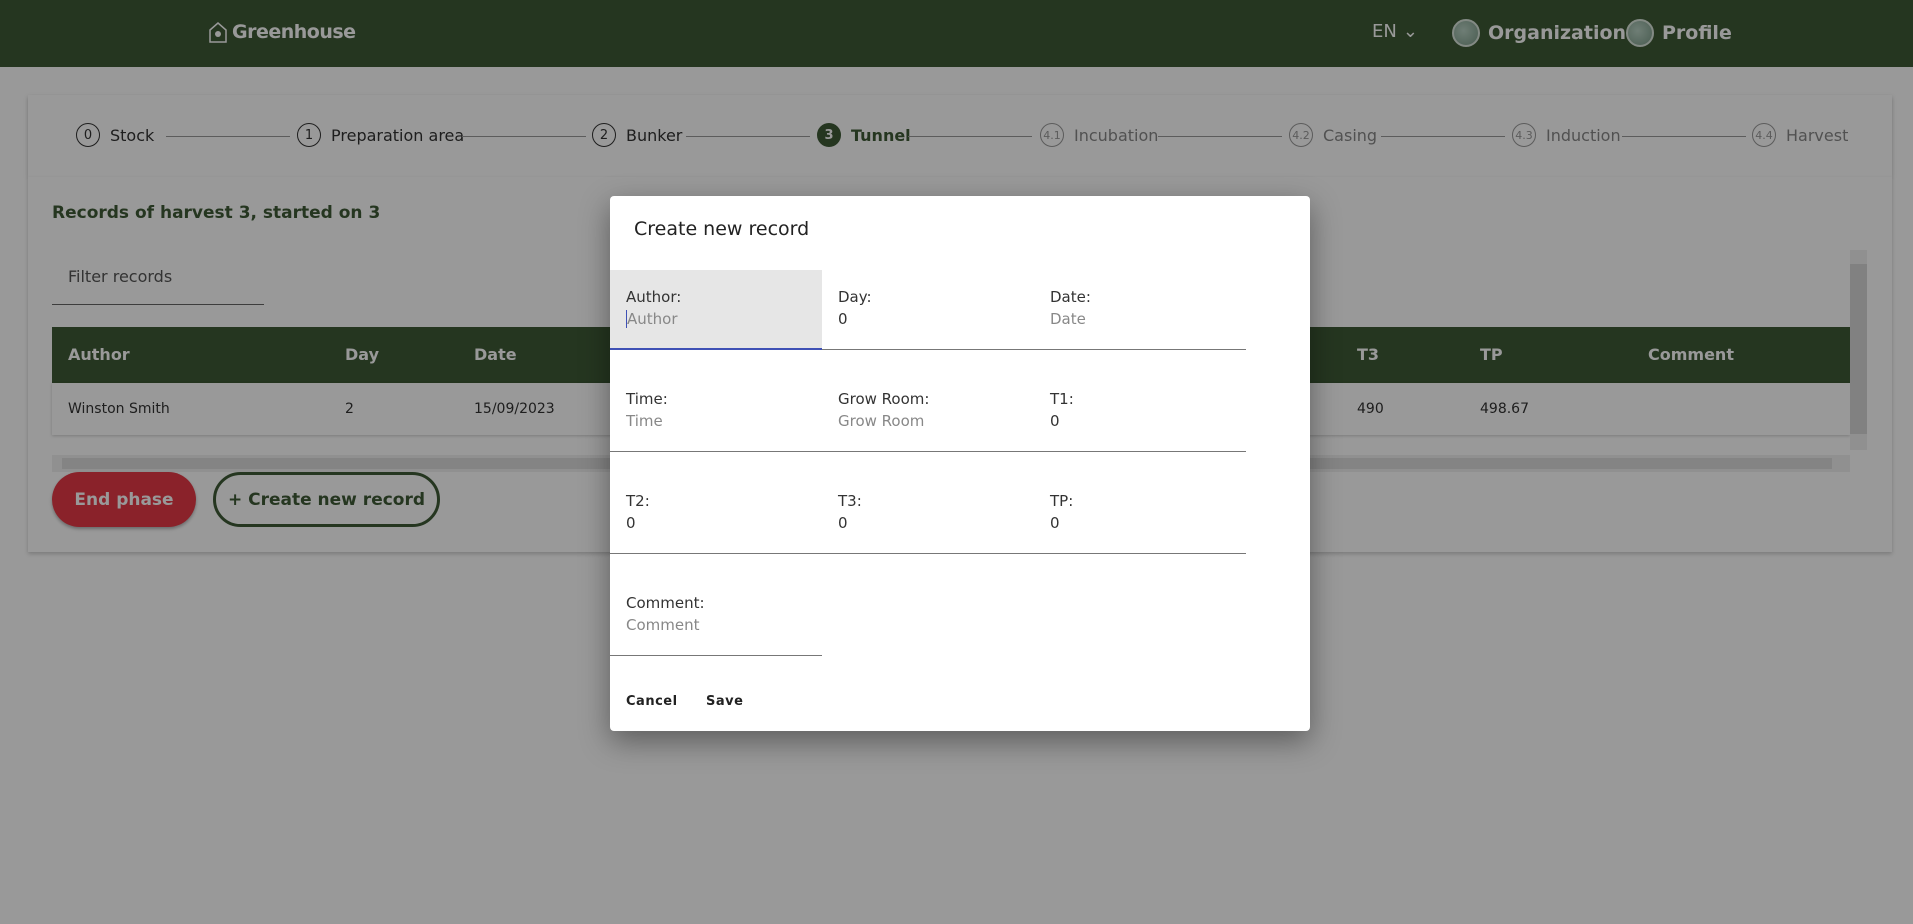 Image resolution: width=1913 pixels, height=924 pixels. What do you see at coordinates (928, 421) in the screenshot?
I see `grow-room-input` at bounding box center [928, 421].